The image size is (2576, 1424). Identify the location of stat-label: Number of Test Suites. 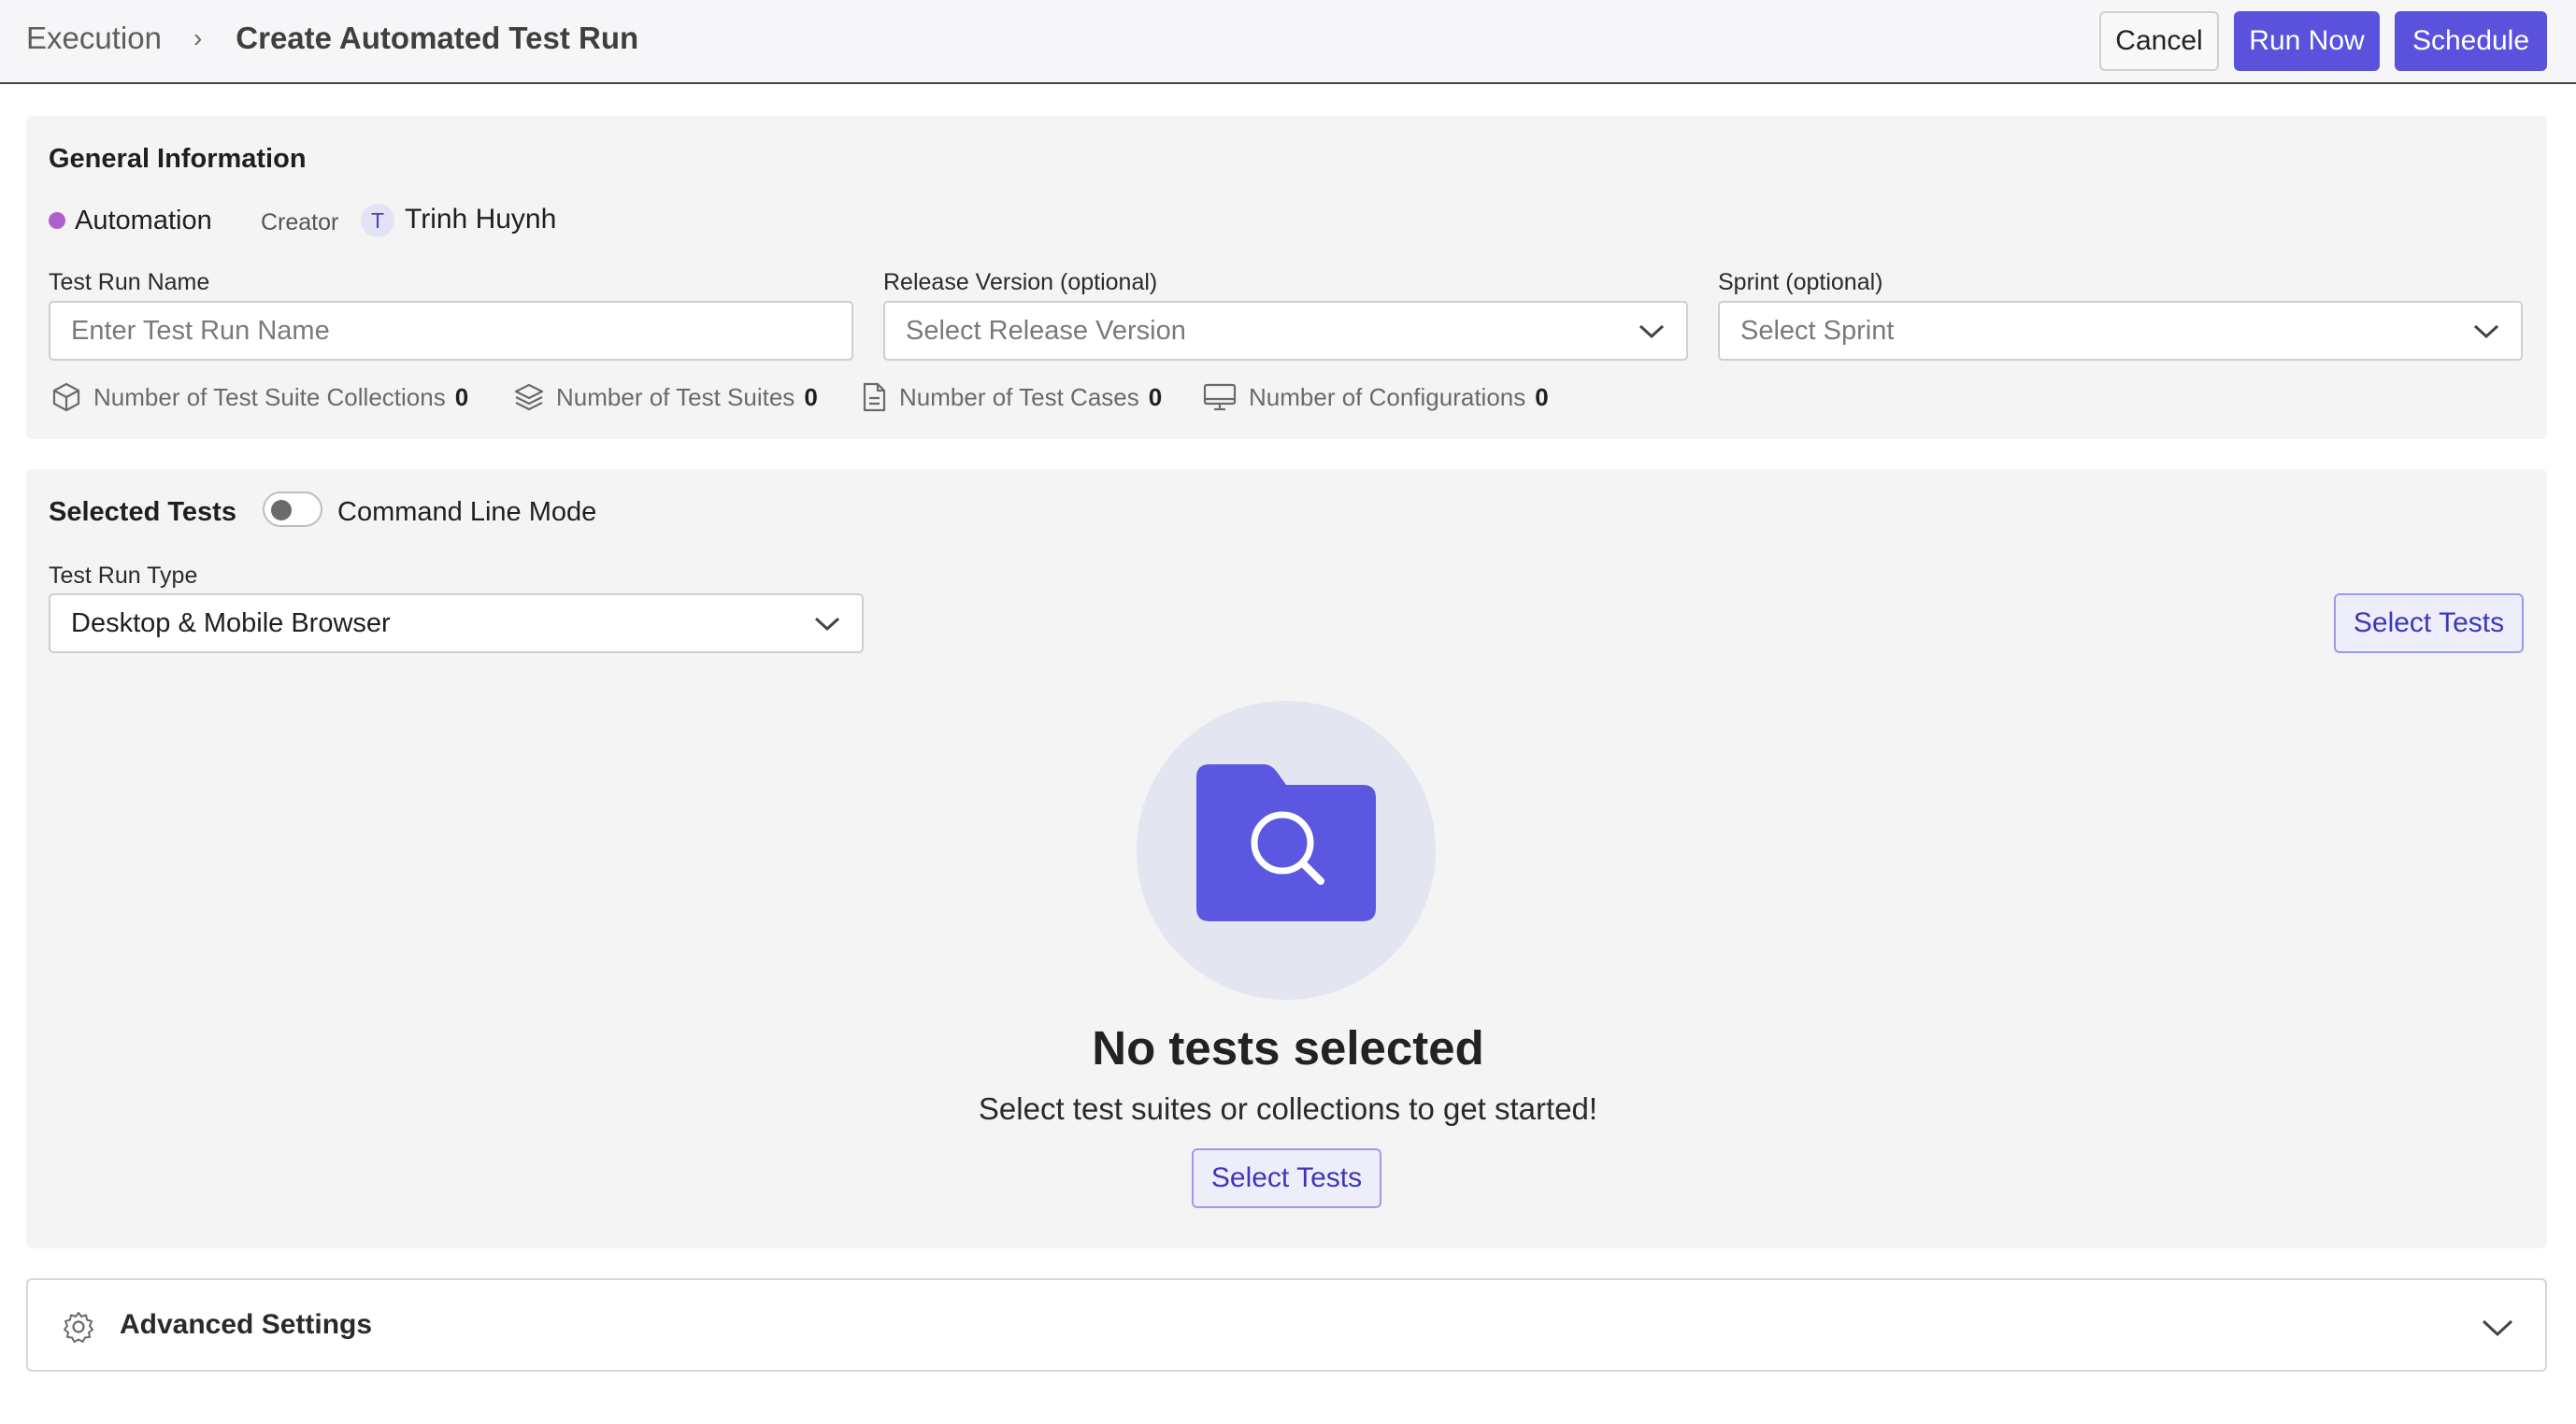
(675, 397).